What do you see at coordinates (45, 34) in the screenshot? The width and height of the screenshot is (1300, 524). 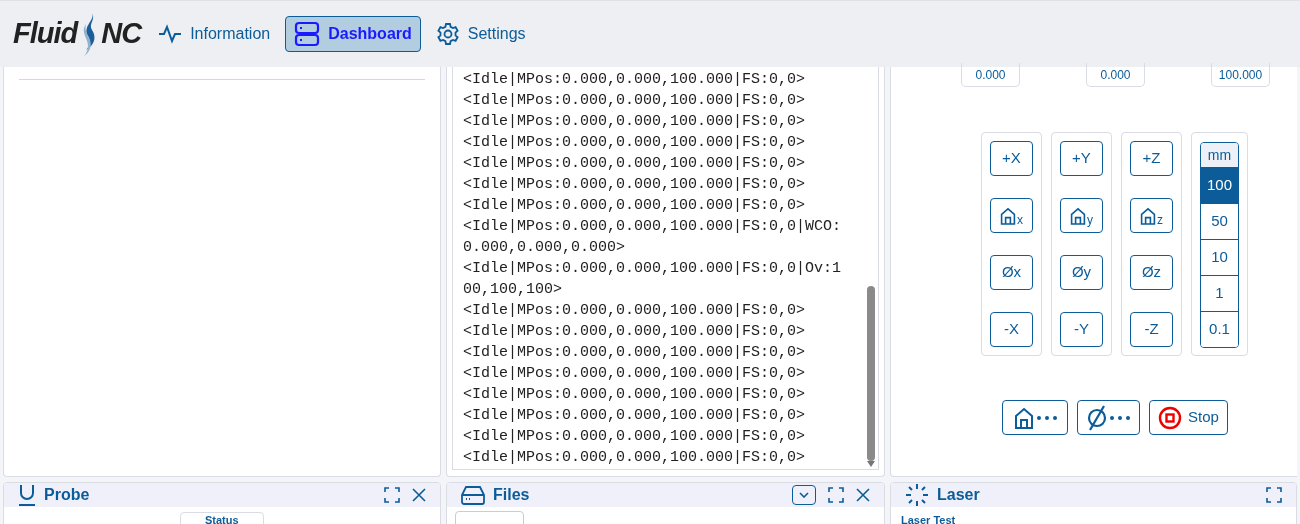 I see `logo-text: Fluid` at bounding box center [45, 34].